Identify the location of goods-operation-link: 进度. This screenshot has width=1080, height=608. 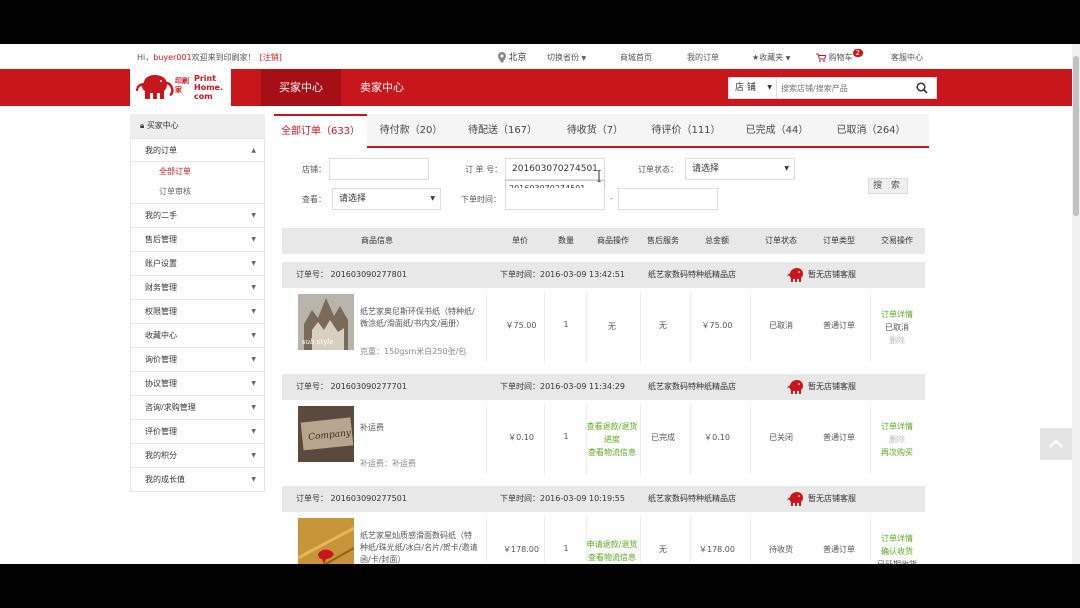
(612, 439).